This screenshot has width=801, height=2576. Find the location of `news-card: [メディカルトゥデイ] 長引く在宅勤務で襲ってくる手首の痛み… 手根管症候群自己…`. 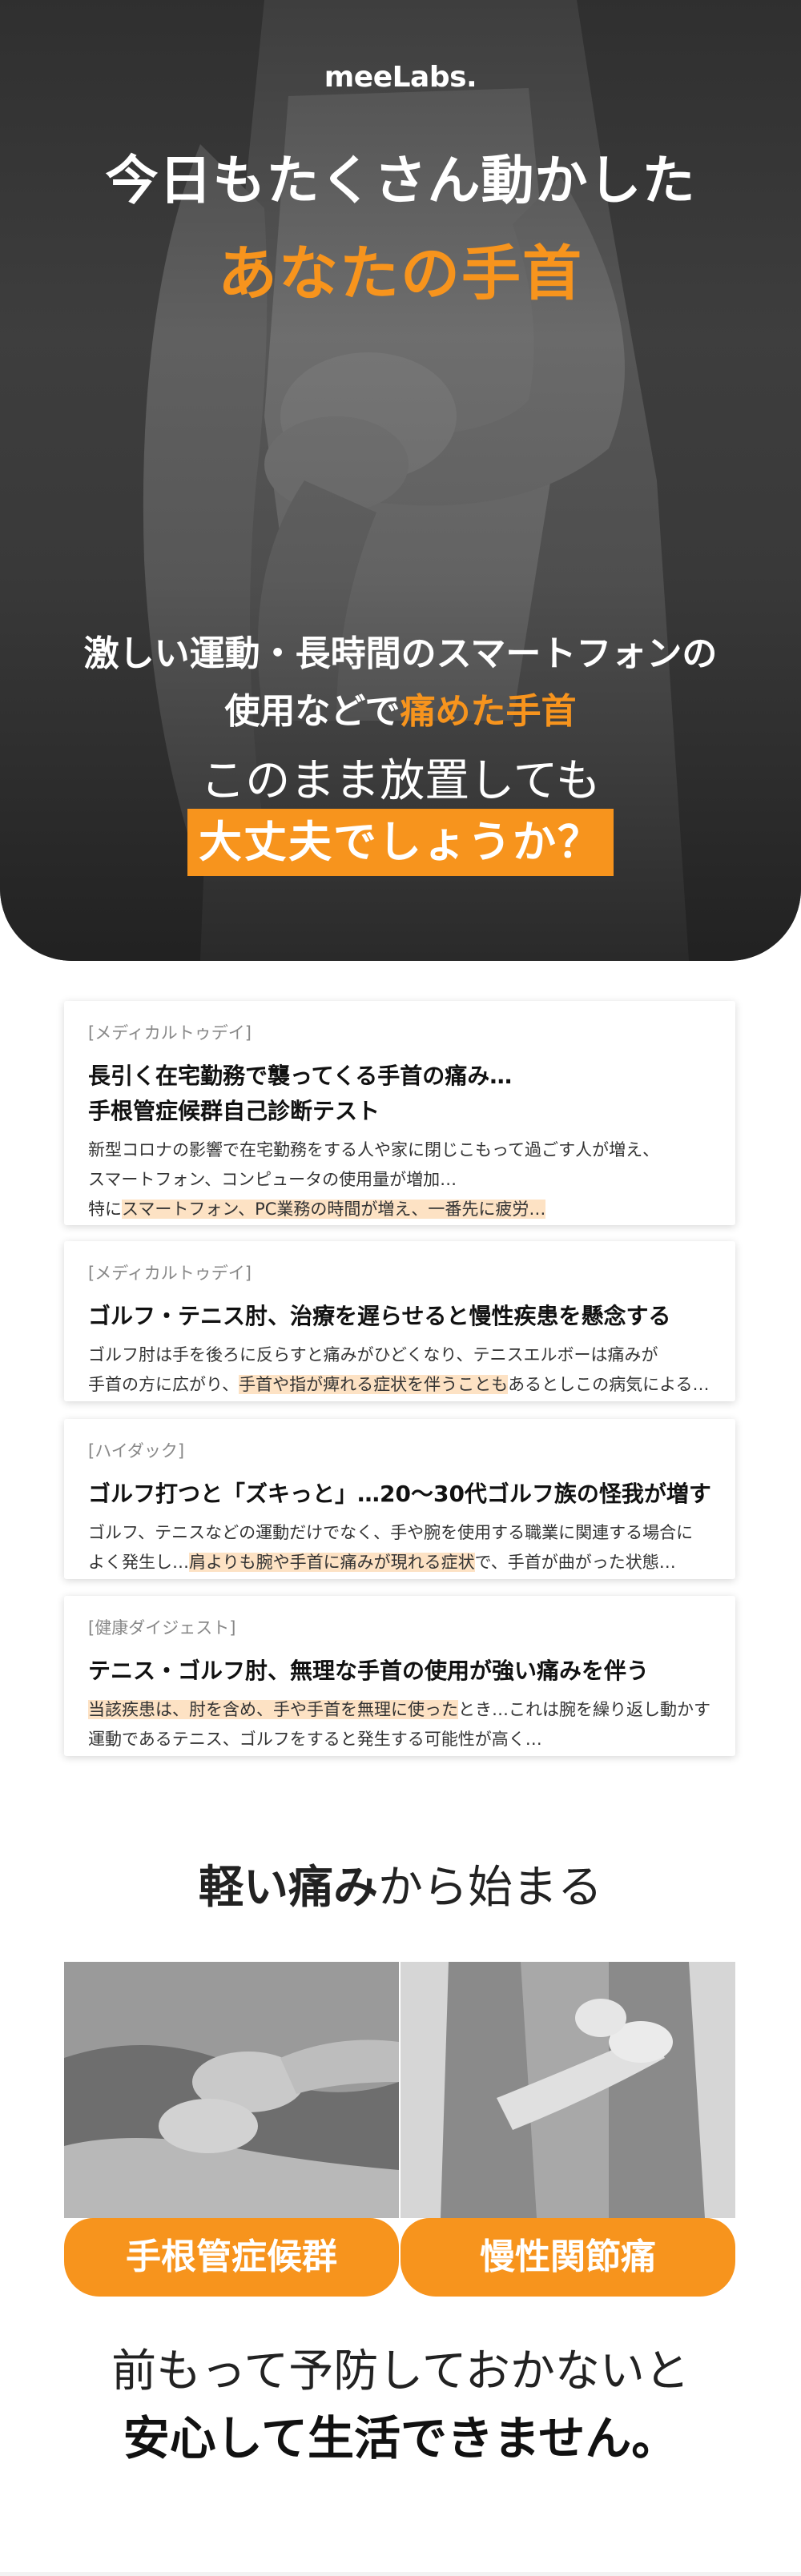

news-card: [メディカルトゥデイ] 長引く在宅勤務で襲ってくる手首の痛み… 手根管症候群自己… is located at coordinates (399, 1113).